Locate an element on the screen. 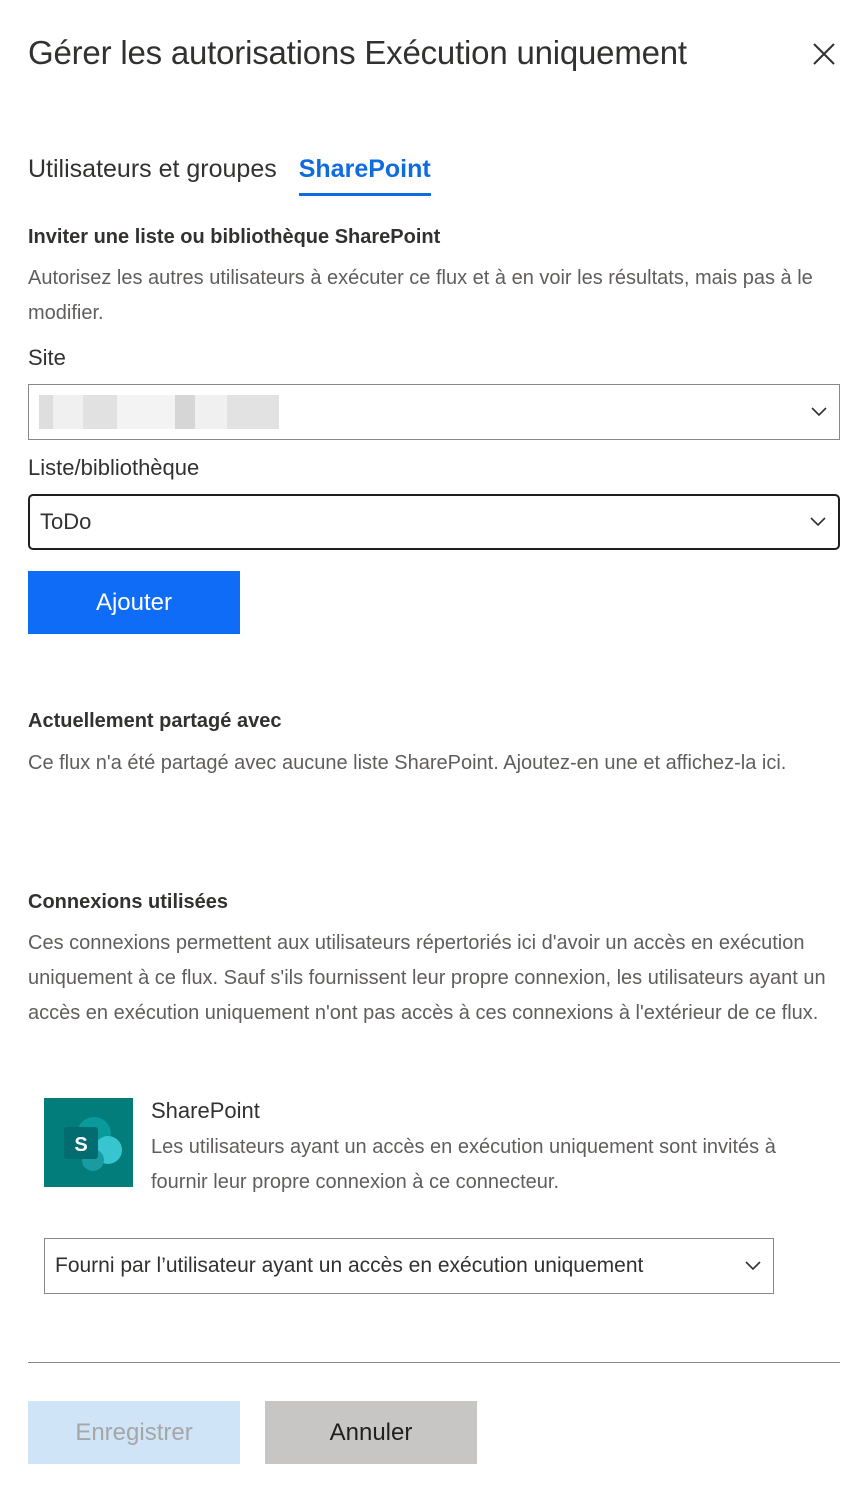  redacted-block is located at coordinates (159, 412).